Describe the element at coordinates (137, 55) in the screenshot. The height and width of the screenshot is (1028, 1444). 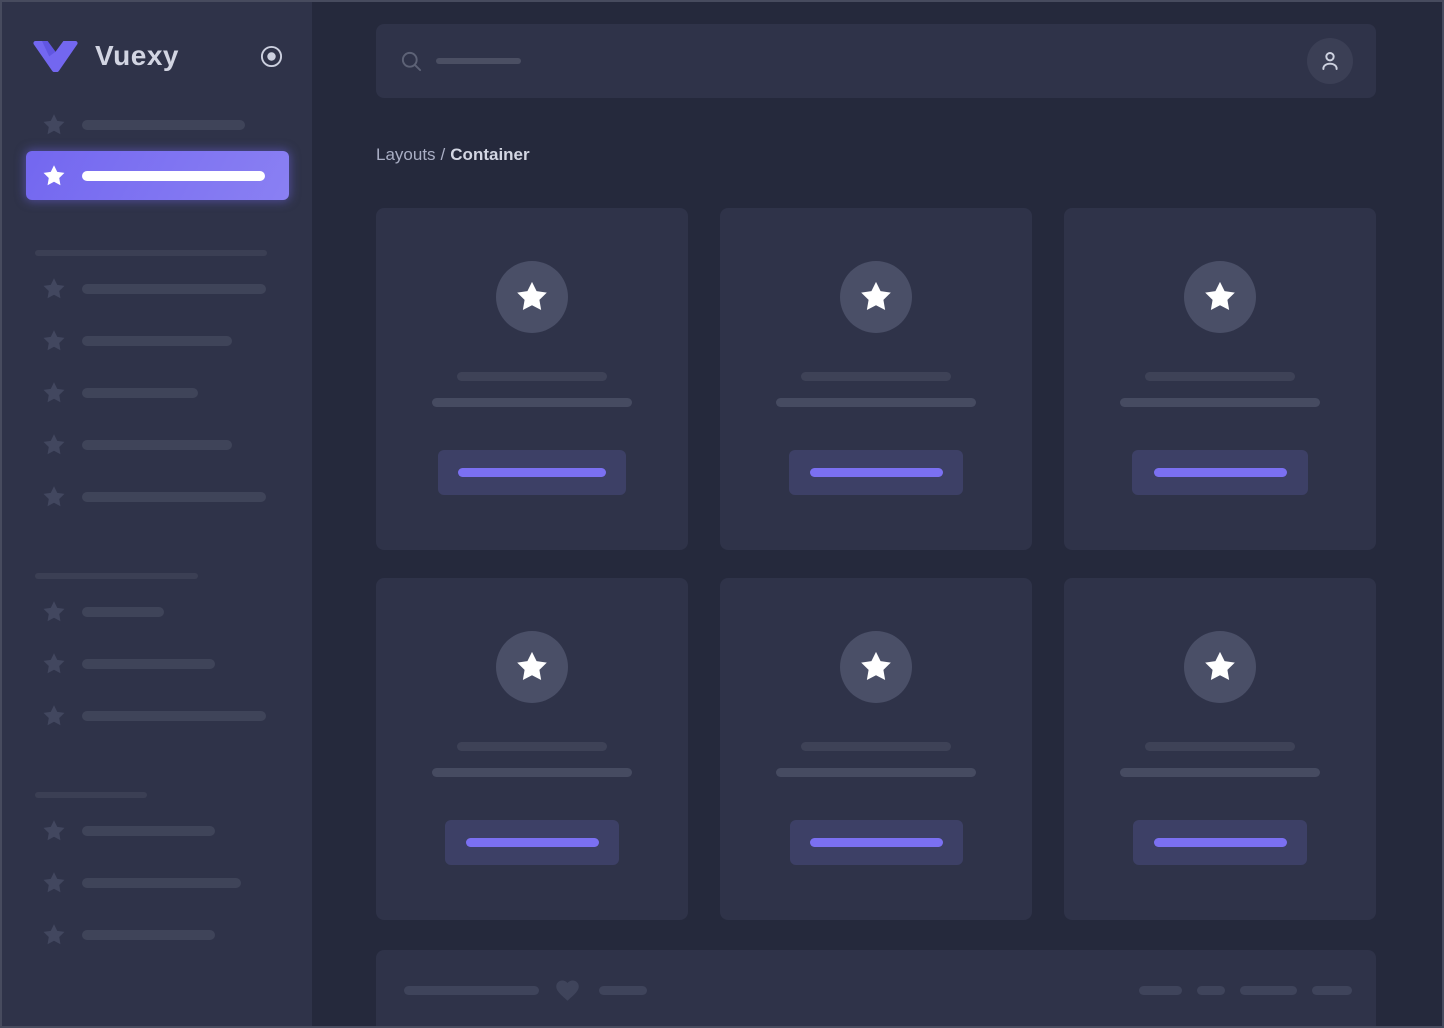
I see `brand-name: Vuexy` at that location.